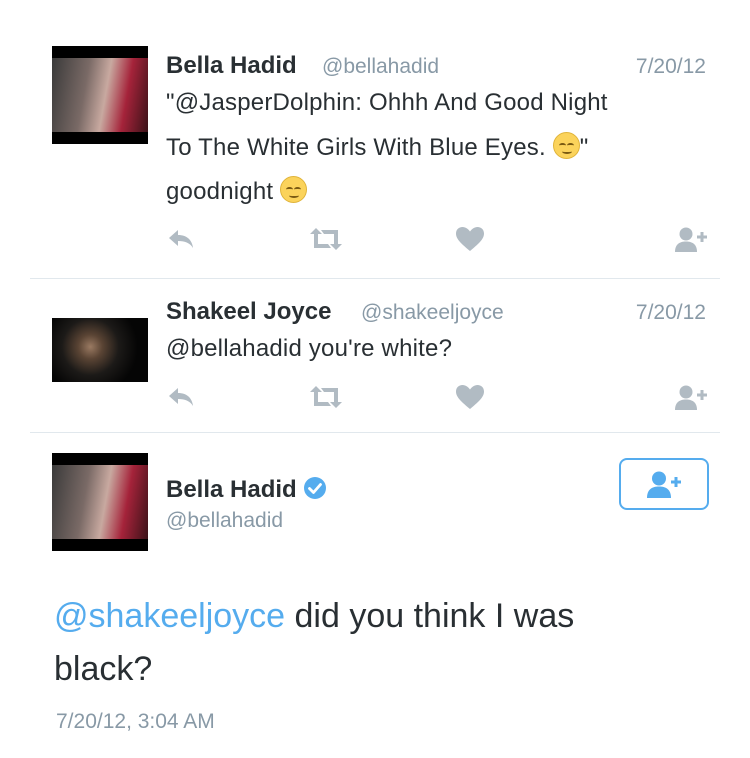 The width and height of the screenshot is (750, 758). Describe the element at coordinates (584, 147) in the screenshot. I see `tweet-text-fragment: "` at that location.